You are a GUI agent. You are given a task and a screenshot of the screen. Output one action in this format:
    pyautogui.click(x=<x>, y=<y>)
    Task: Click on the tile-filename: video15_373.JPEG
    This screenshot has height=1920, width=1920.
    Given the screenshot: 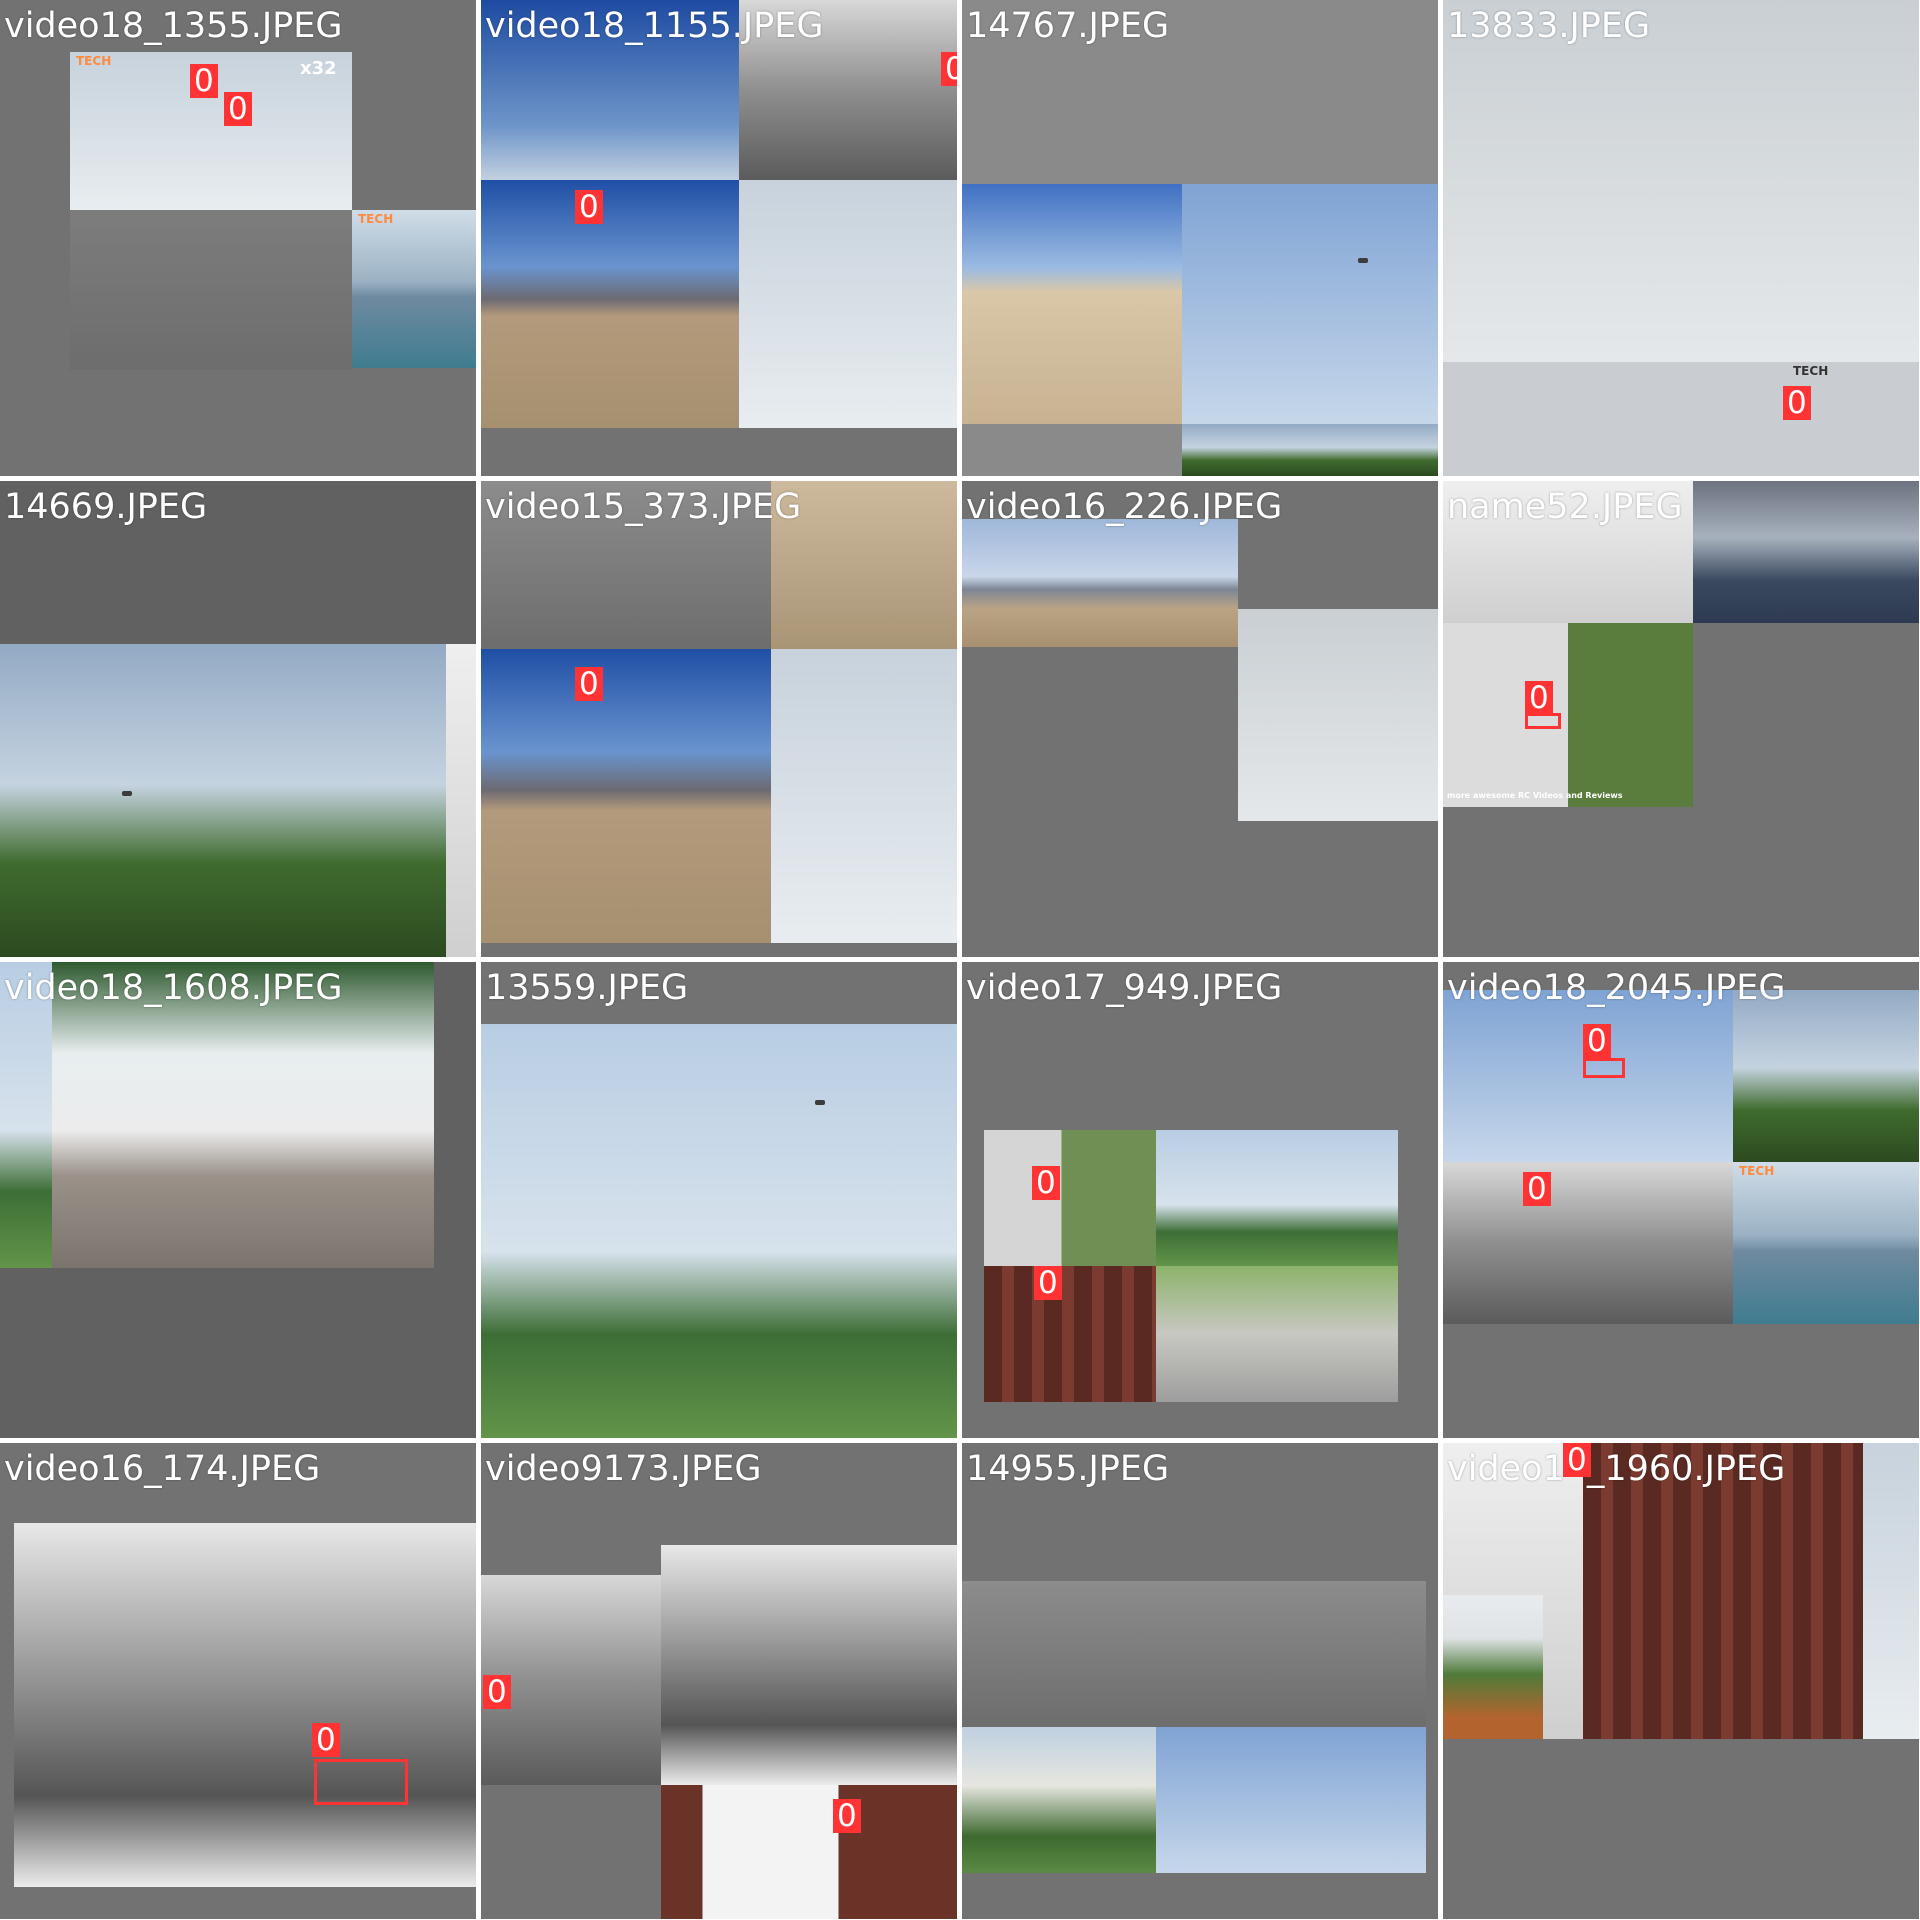 What is the action you would take?
    pyautogui.click(x=643, y=507)
    